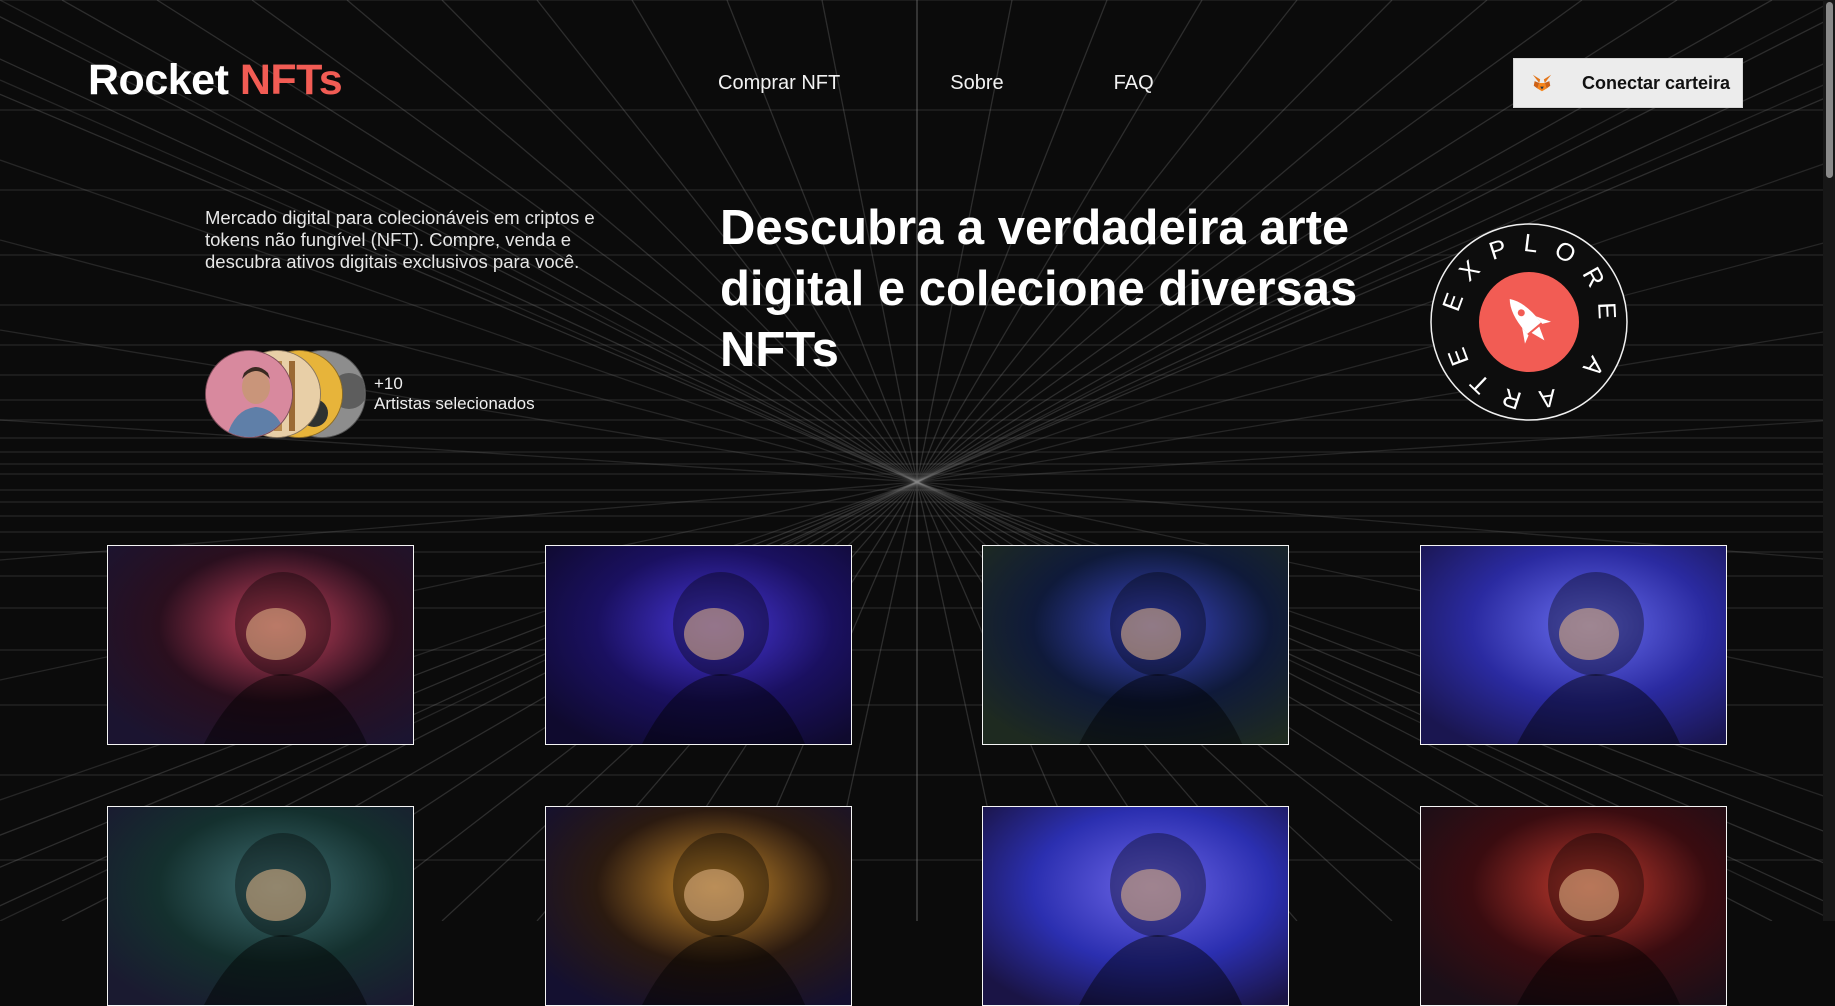  I want to click on scrollbar, so click(1829, 460).